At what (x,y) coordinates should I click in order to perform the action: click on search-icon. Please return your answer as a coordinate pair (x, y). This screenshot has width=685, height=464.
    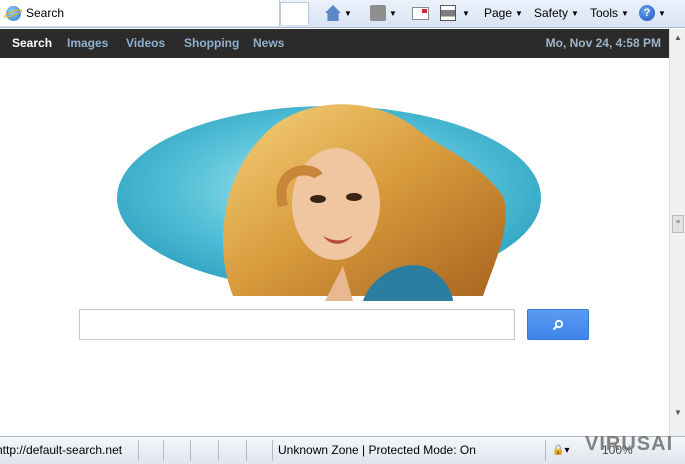
    Looking at the image, I should click on (558, 324).